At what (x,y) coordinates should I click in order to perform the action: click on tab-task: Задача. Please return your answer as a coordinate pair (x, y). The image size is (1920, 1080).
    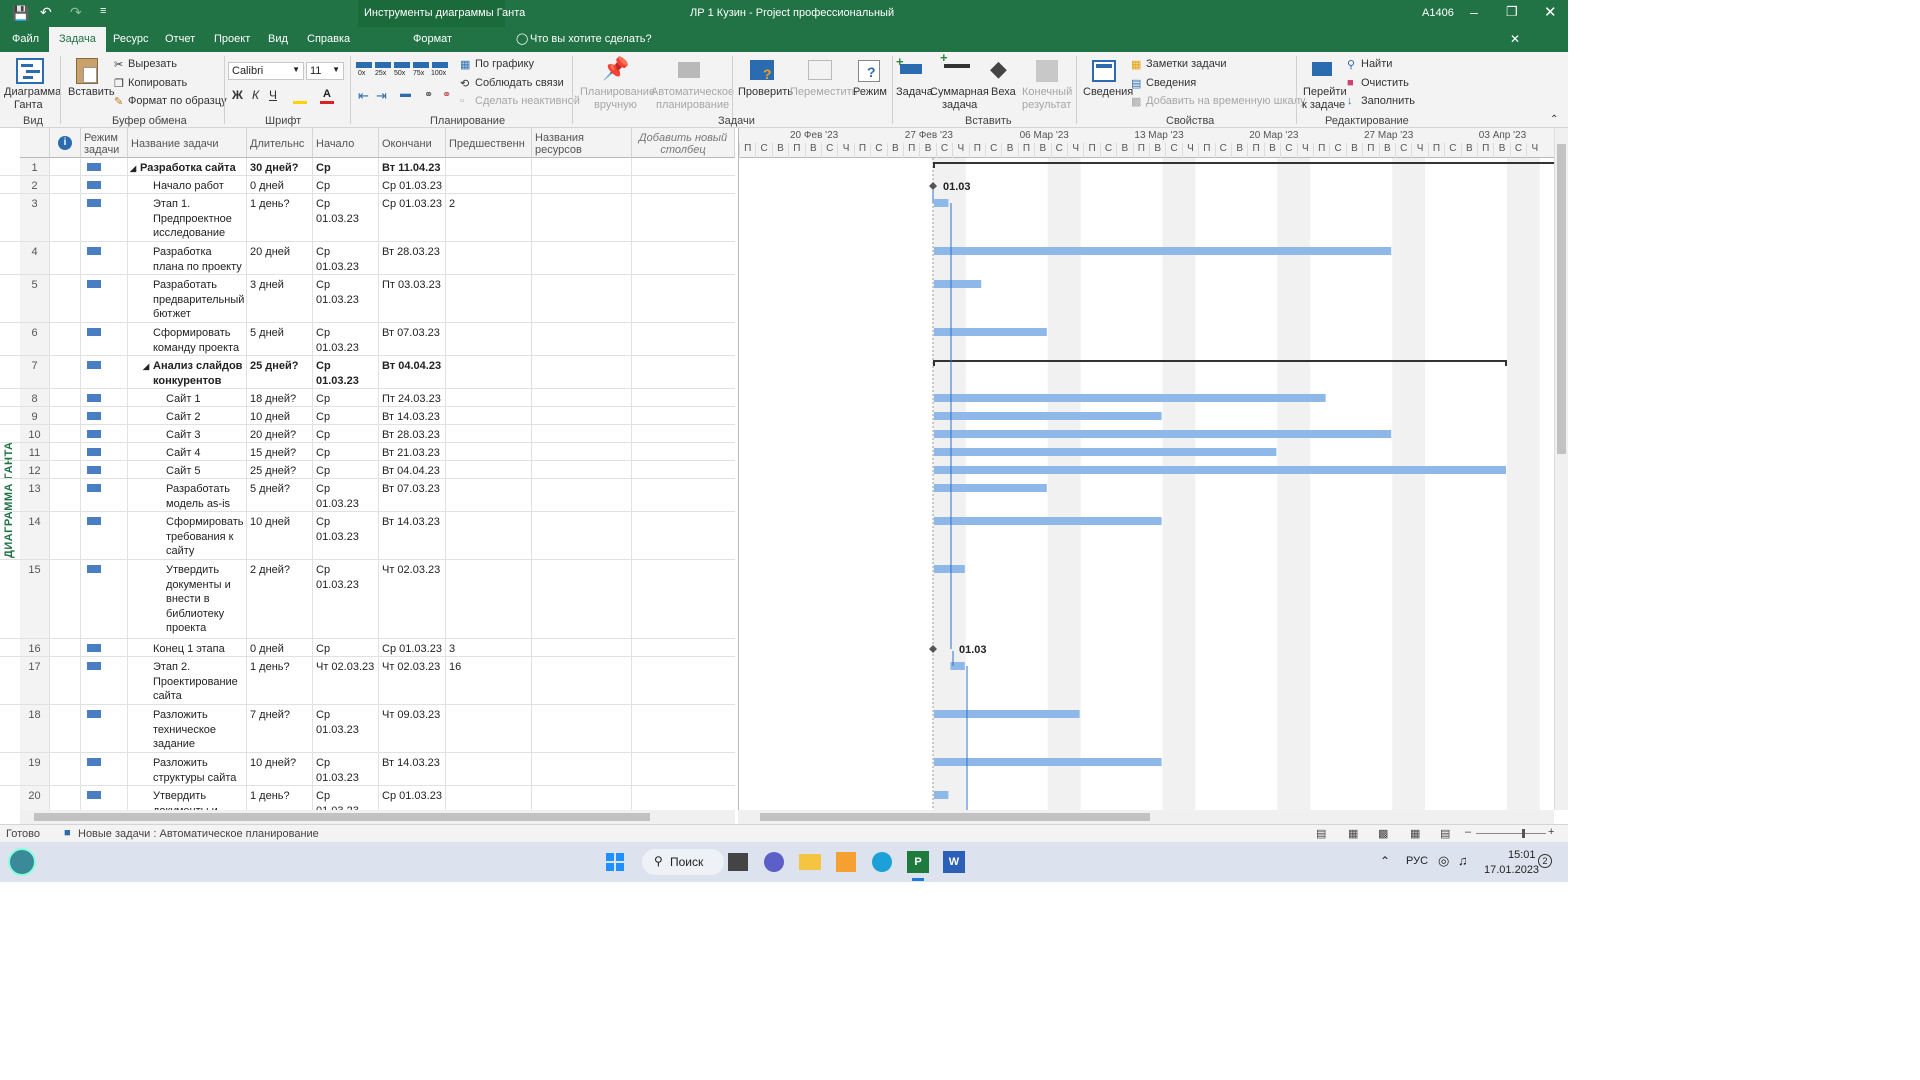
    Looking at the image, I should click on (77, 39).